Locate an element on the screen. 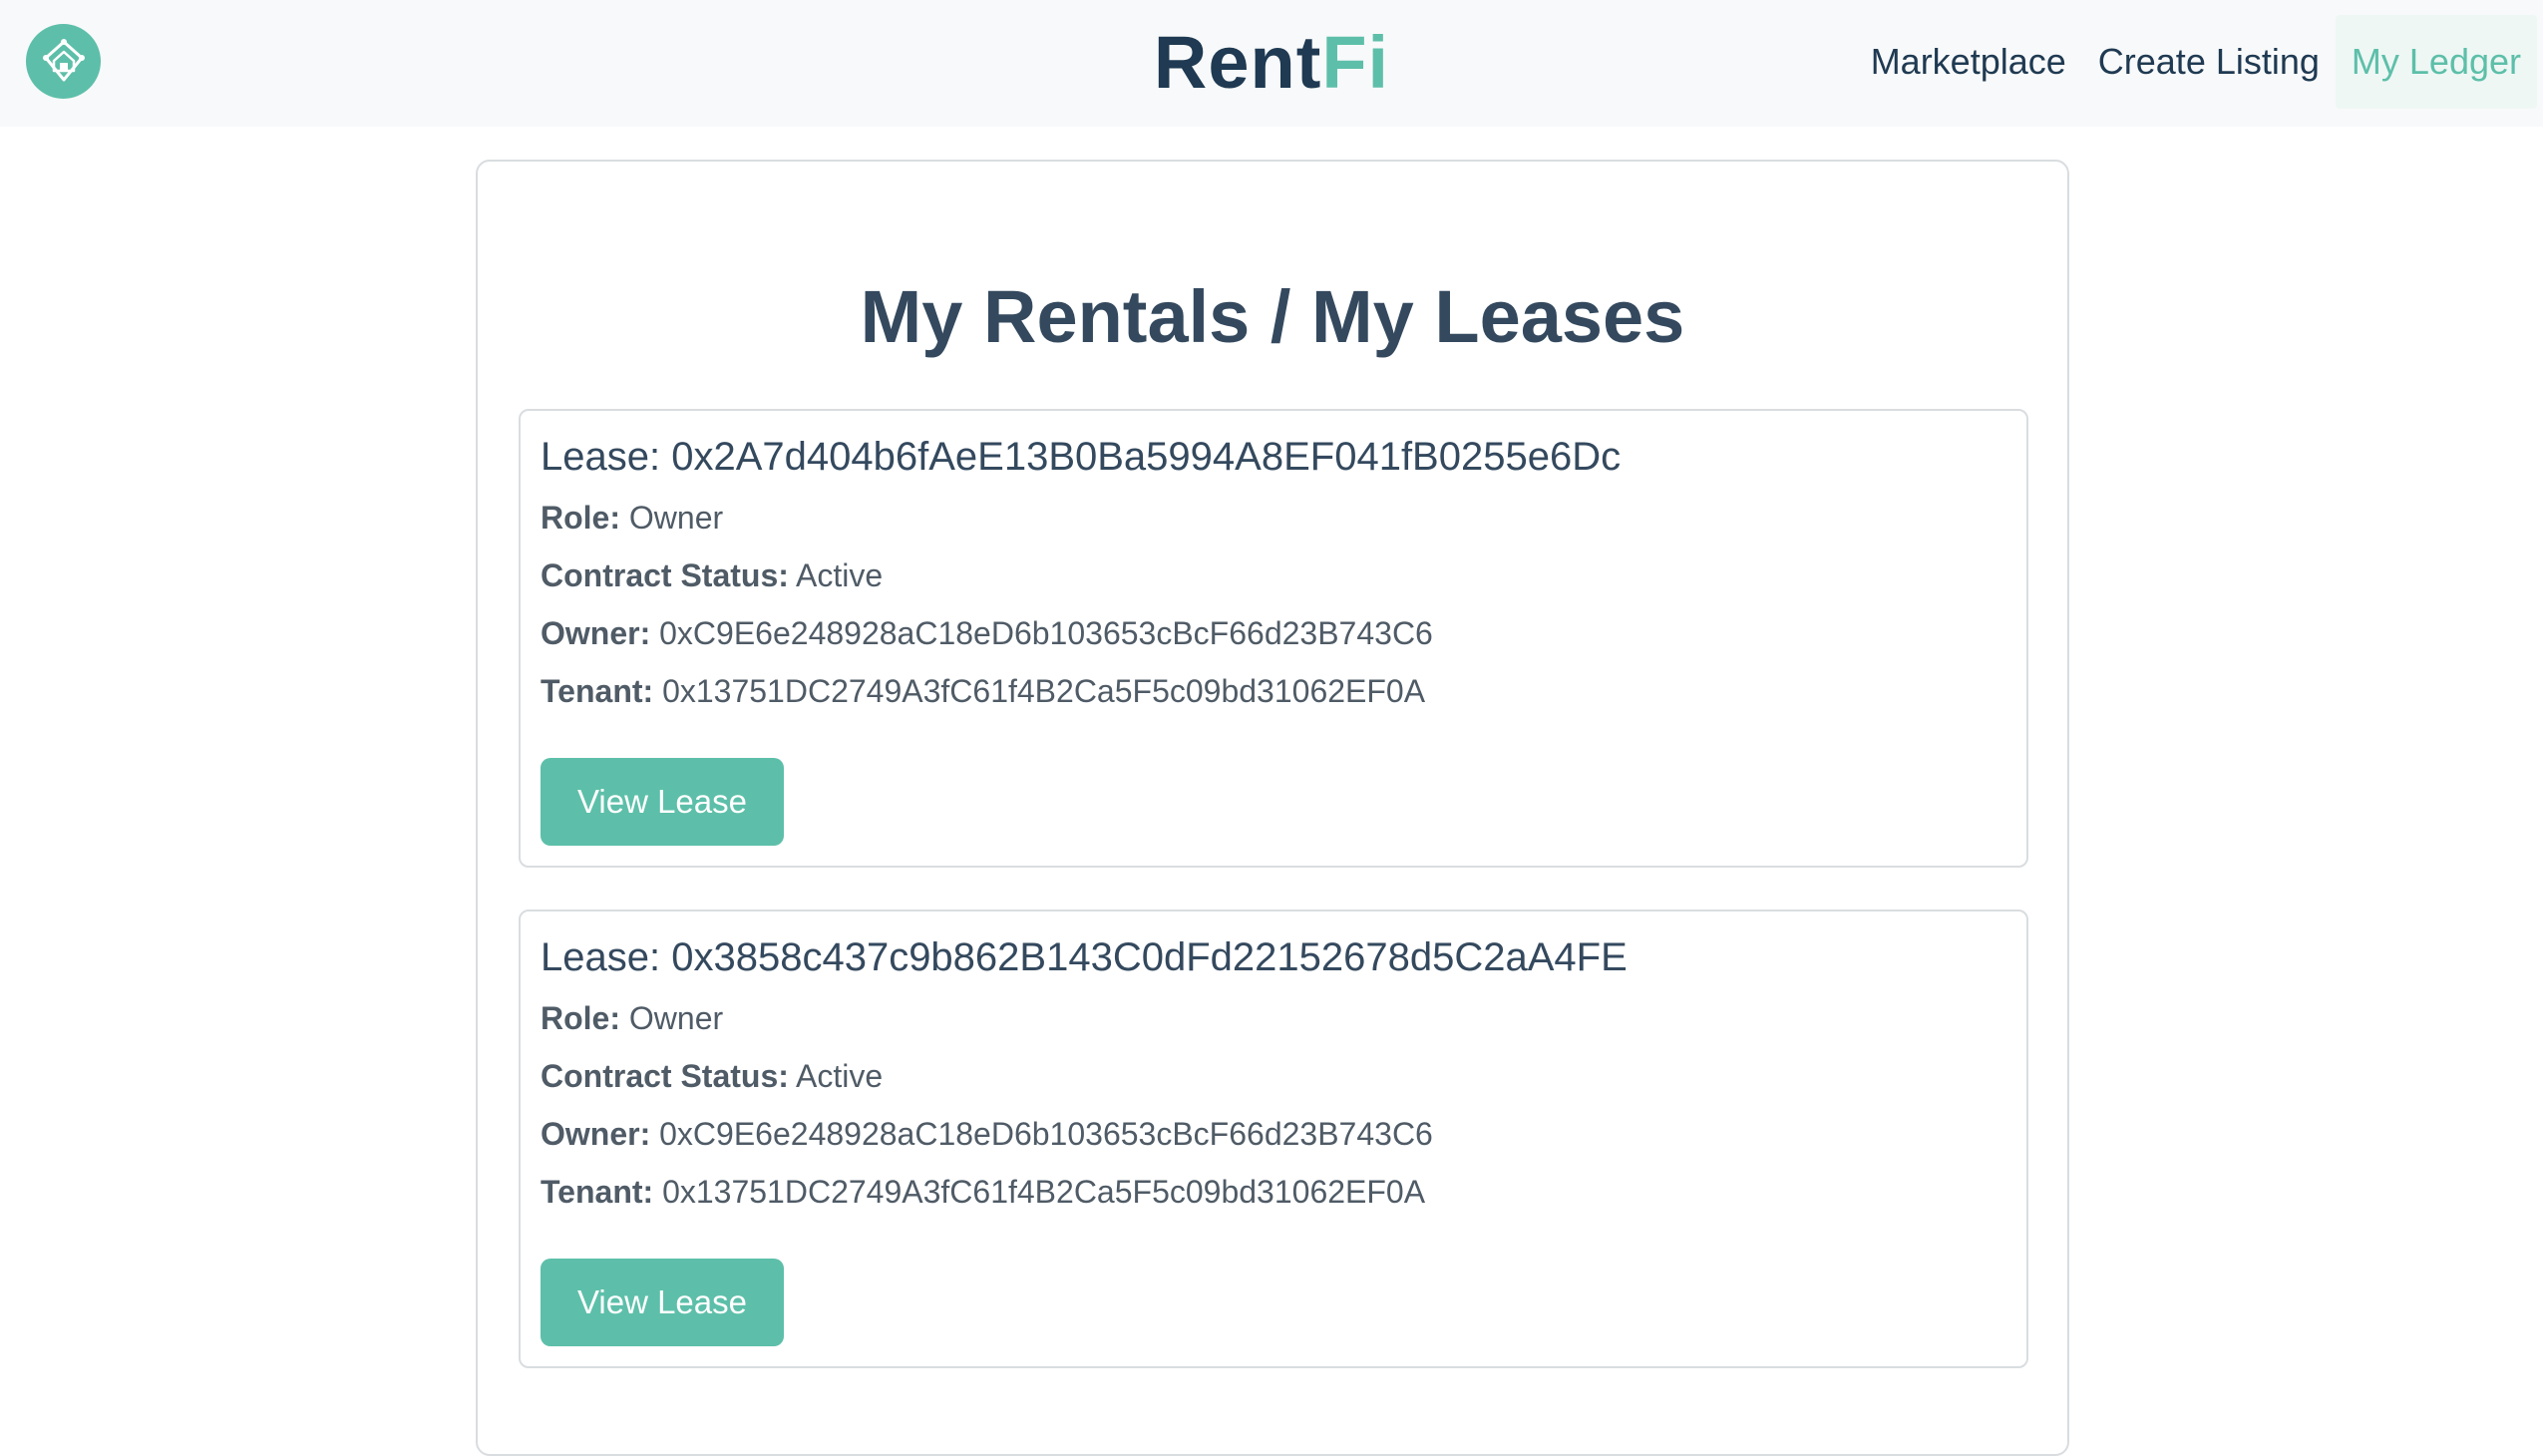  nav-my-ledger: My Ledger is located at coordinates (2436, 62).